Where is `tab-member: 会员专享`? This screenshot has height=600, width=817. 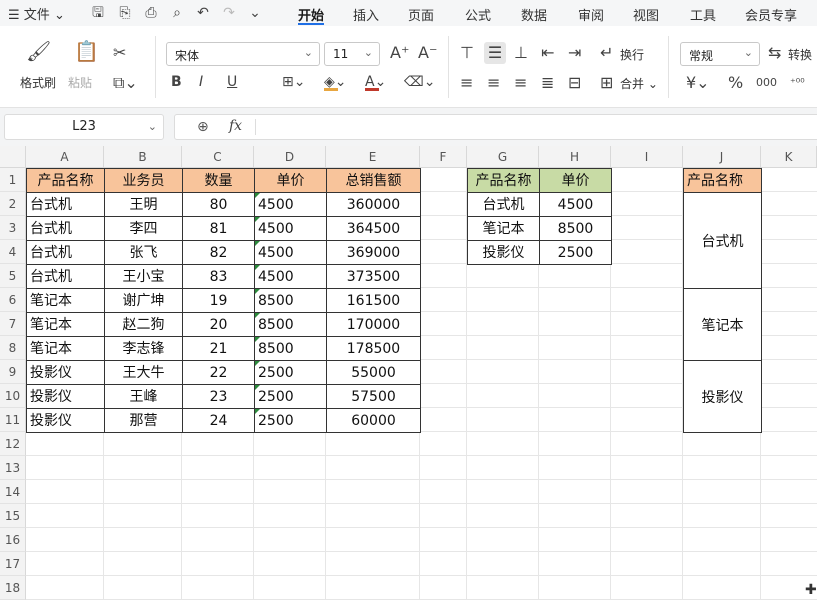
tab-member: 会员专享 is located at coordinates (771, 14).